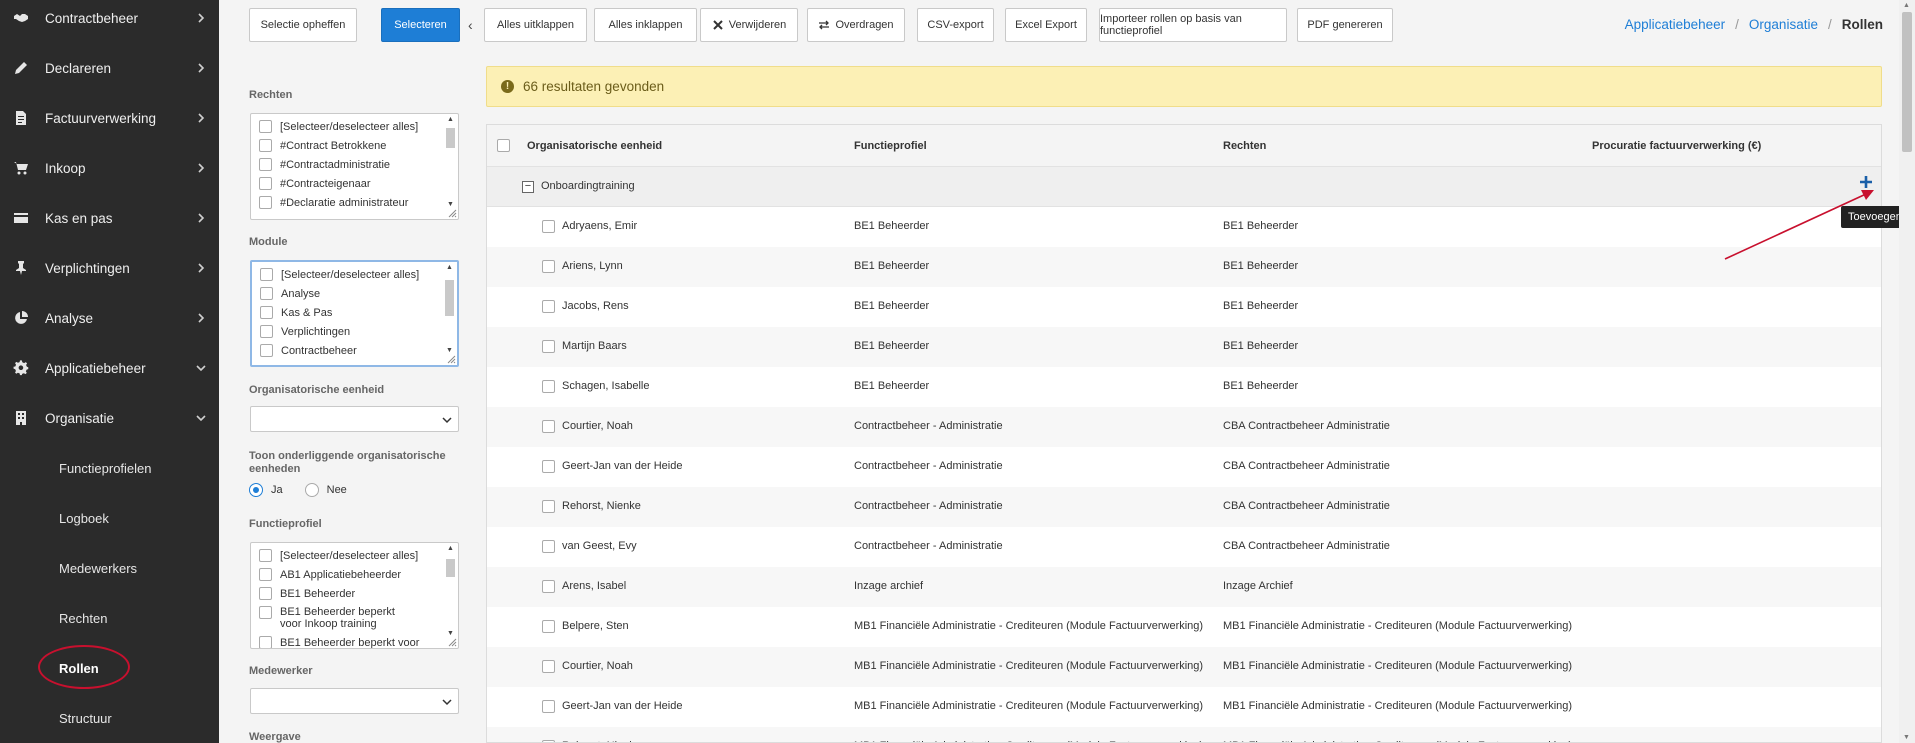 This screenshot has width=1915, height=743. What do you see at coordinates (109, 218) in the screenshot?
I see `sidebar-item-kas-en-pas: Kas en pas` at bounding box center [109, 218].